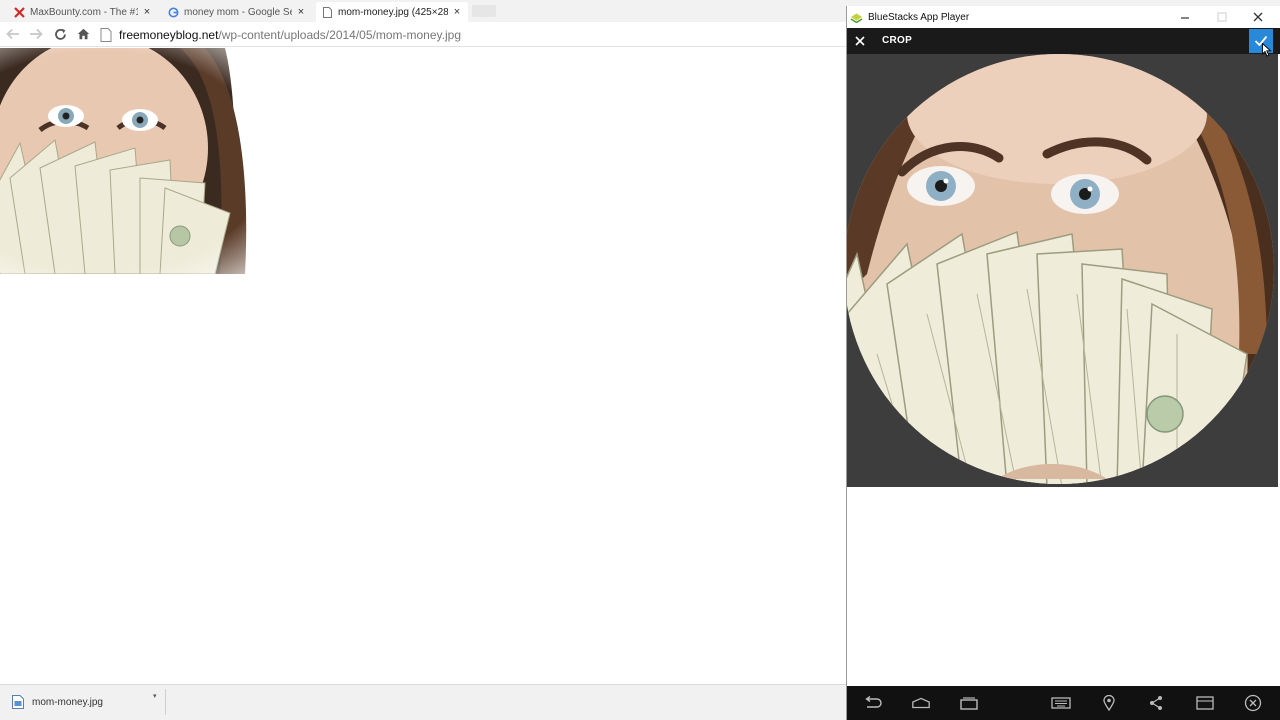  Describe the element at coordinates (36, 34) in the screenshot. I see `forward-arrow-icon` at that location.